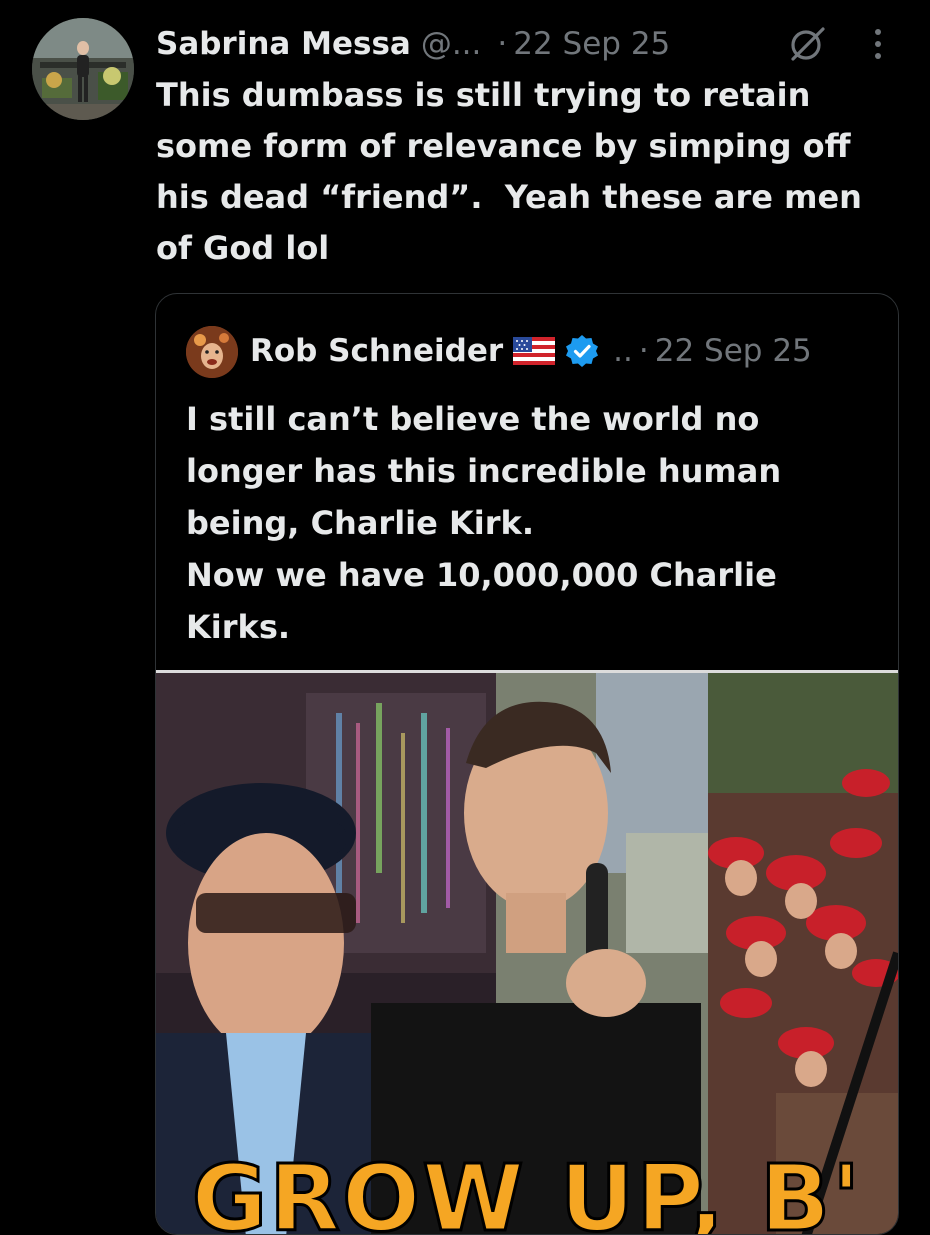 This screenshot has height=1235, width=930. I want to click on grok-icon, so click(807, 44).